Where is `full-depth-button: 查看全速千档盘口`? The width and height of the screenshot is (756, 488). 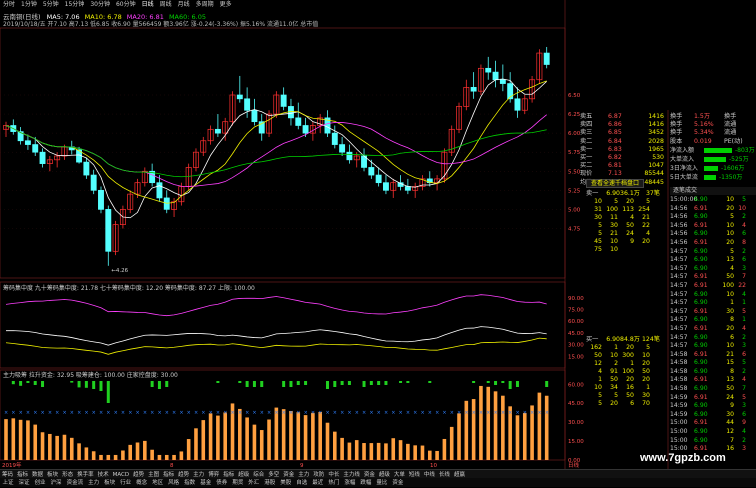 full-depth-button: 查看全速千档盘口 is located at coordinates (615, 183).